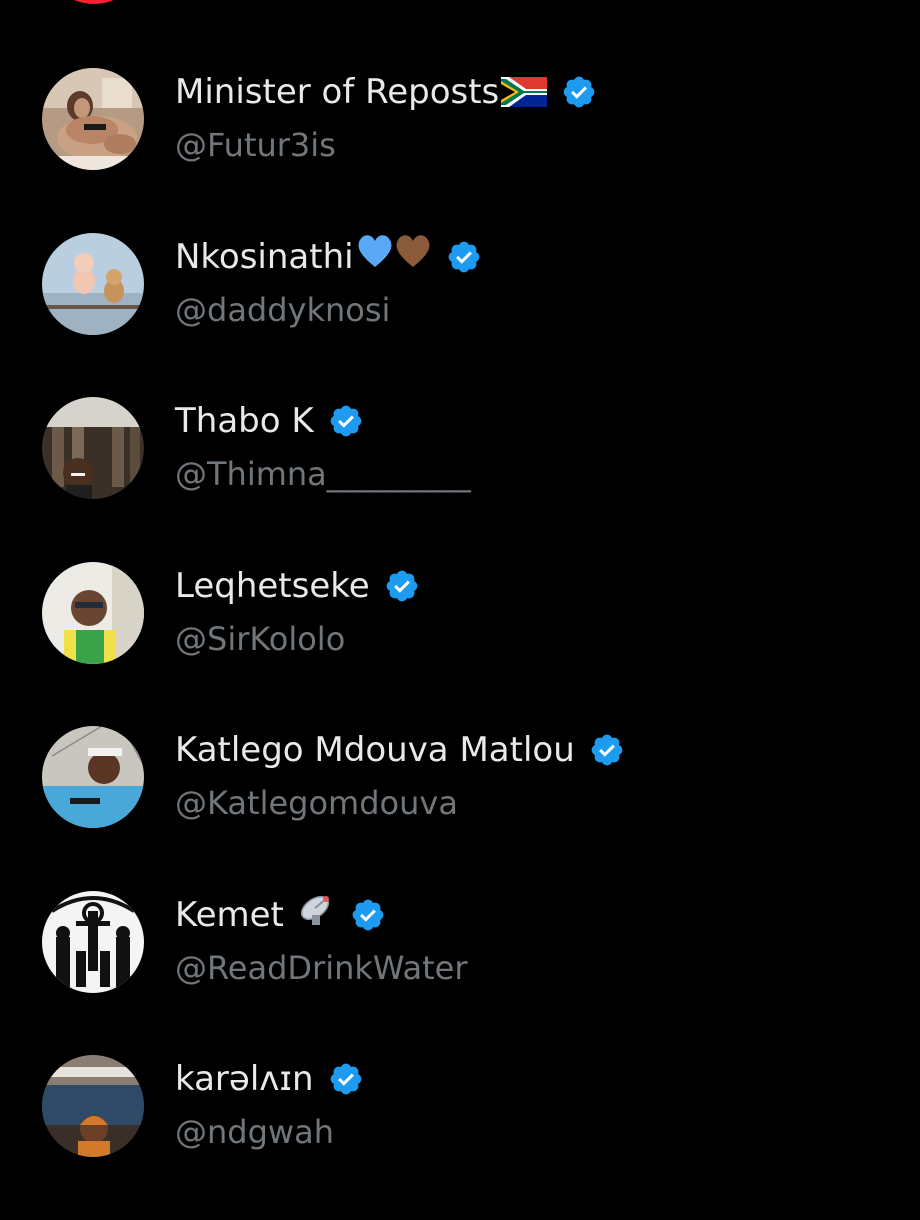  What do you see at coordinates (460, 808) in the screenshot?
I see `account-row: Katlego Mdouva Matlou @Katlegomdouva` at bounding box center [460, 808].